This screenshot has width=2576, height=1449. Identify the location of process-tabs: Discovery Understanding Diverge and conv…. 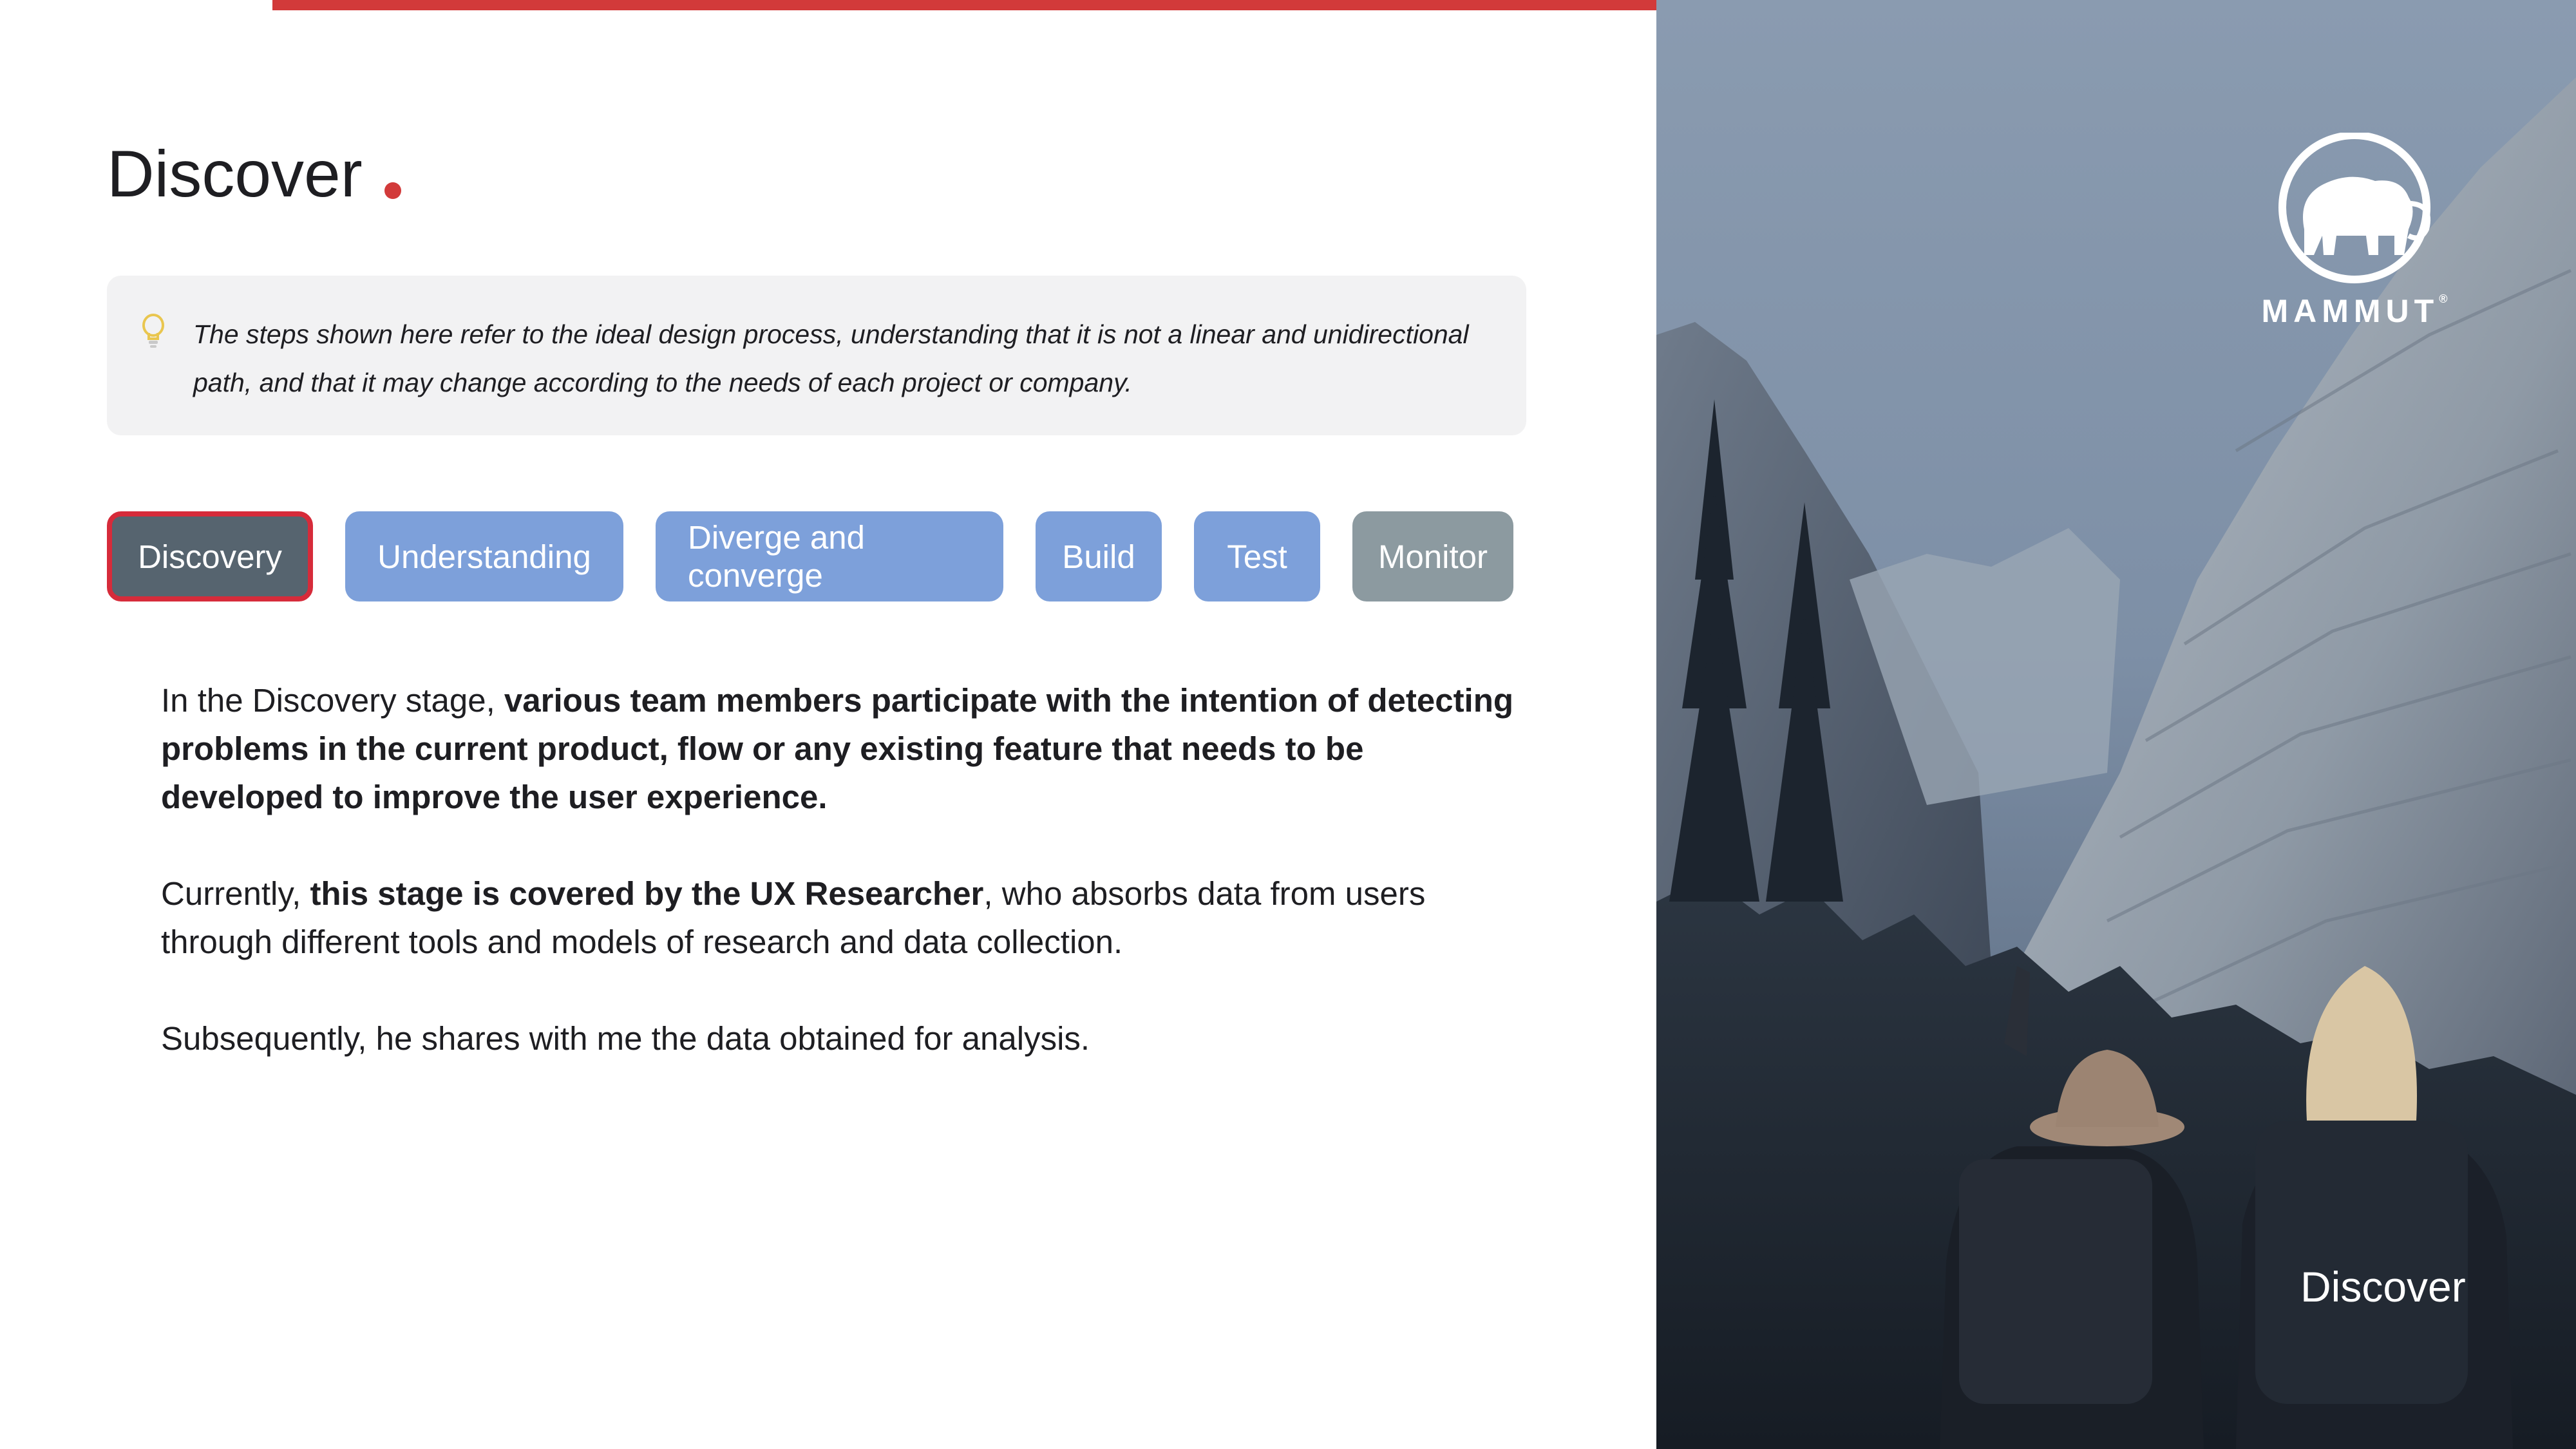
(810, 556).